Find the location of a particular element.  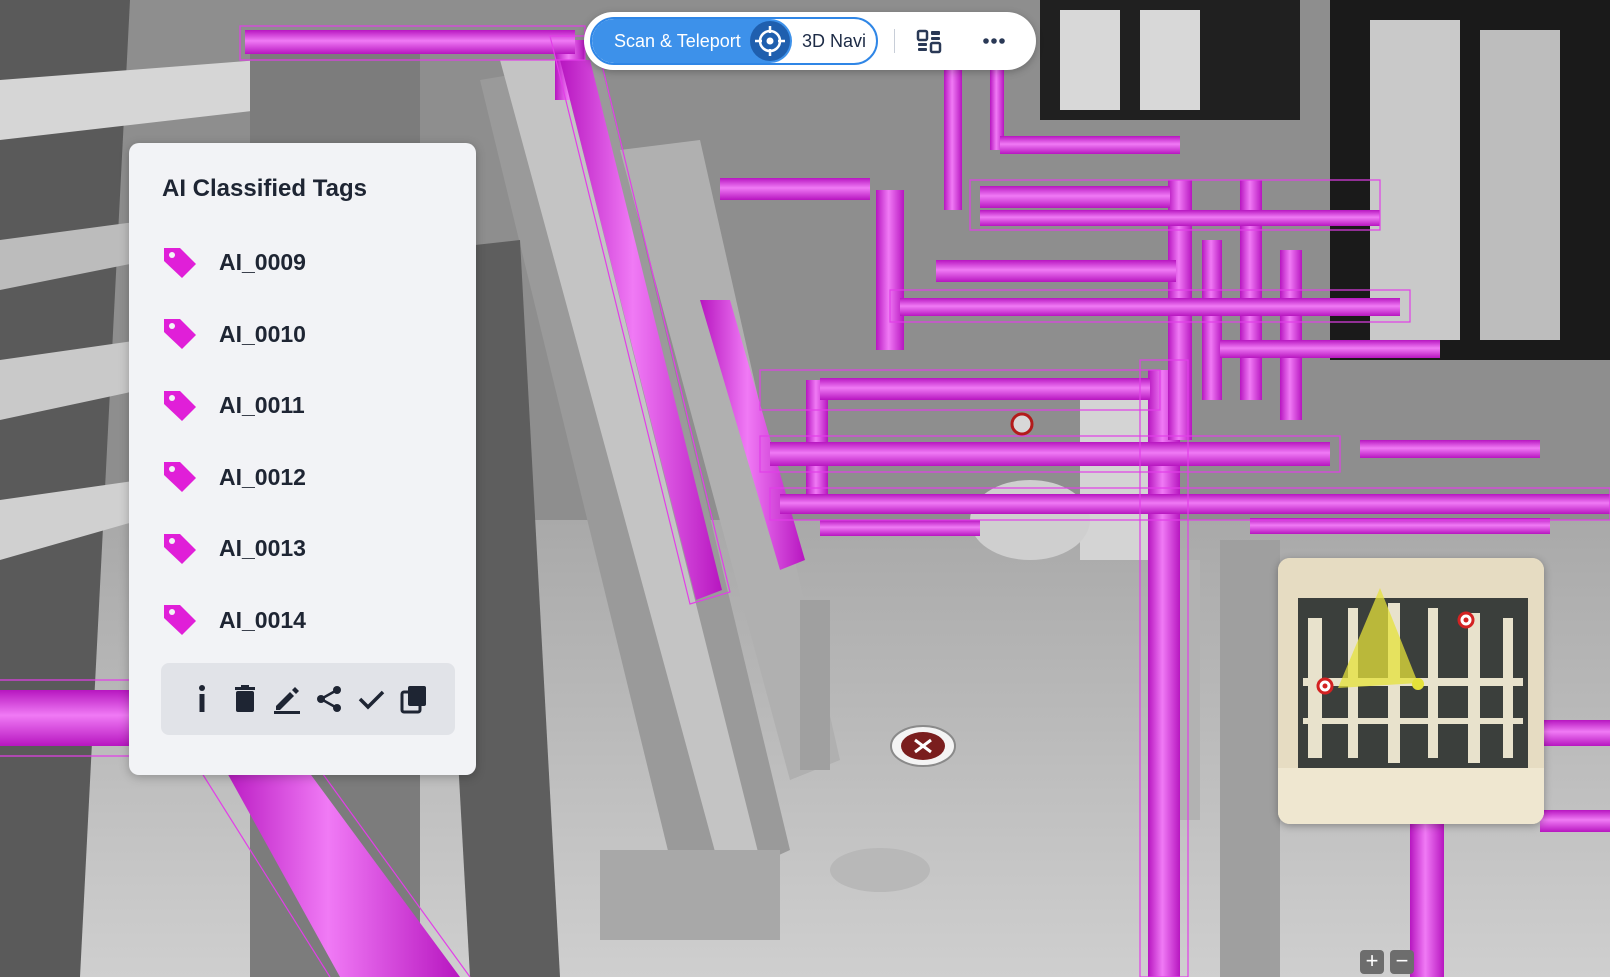

tag-label: AI_0012 is located at coordinates (262, 476).